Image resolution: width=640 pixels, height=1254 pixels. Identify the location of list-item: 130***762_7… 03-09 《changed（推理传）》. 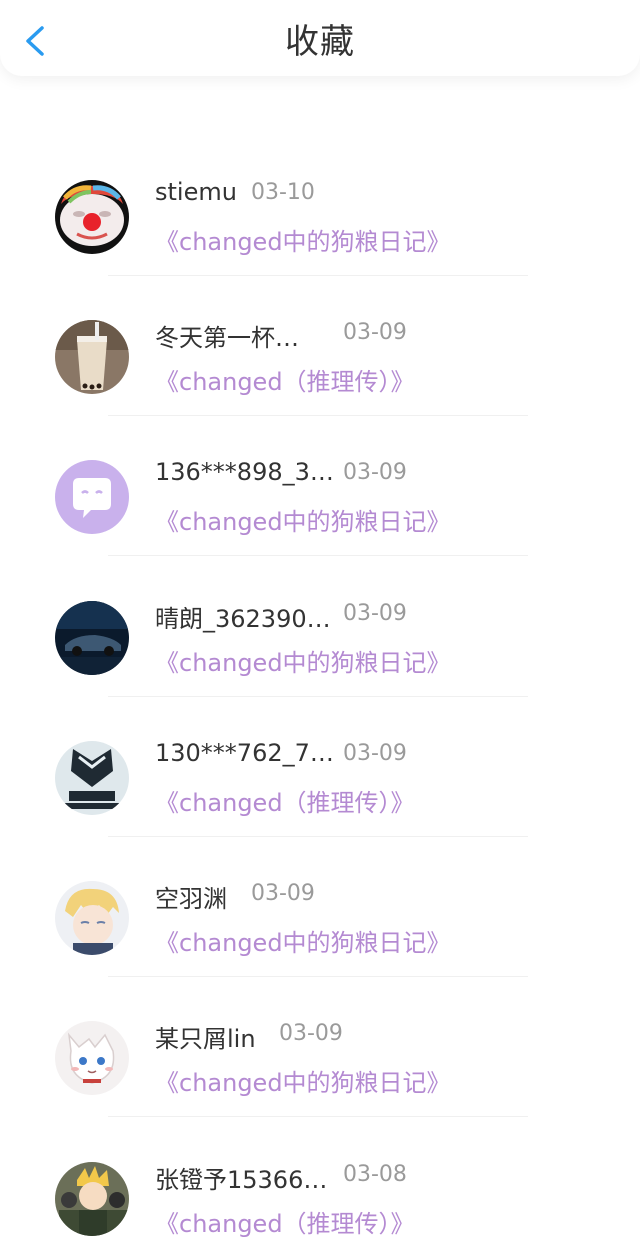
(320, 788).